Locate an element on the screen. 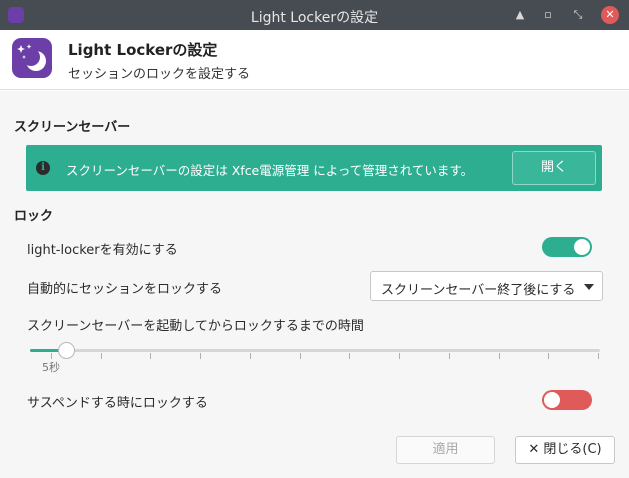 This screenshot has height=478, width=629. auto-lock-selected-value: スクリーンセーバー終了後にする is located at coordinates (478, 290).